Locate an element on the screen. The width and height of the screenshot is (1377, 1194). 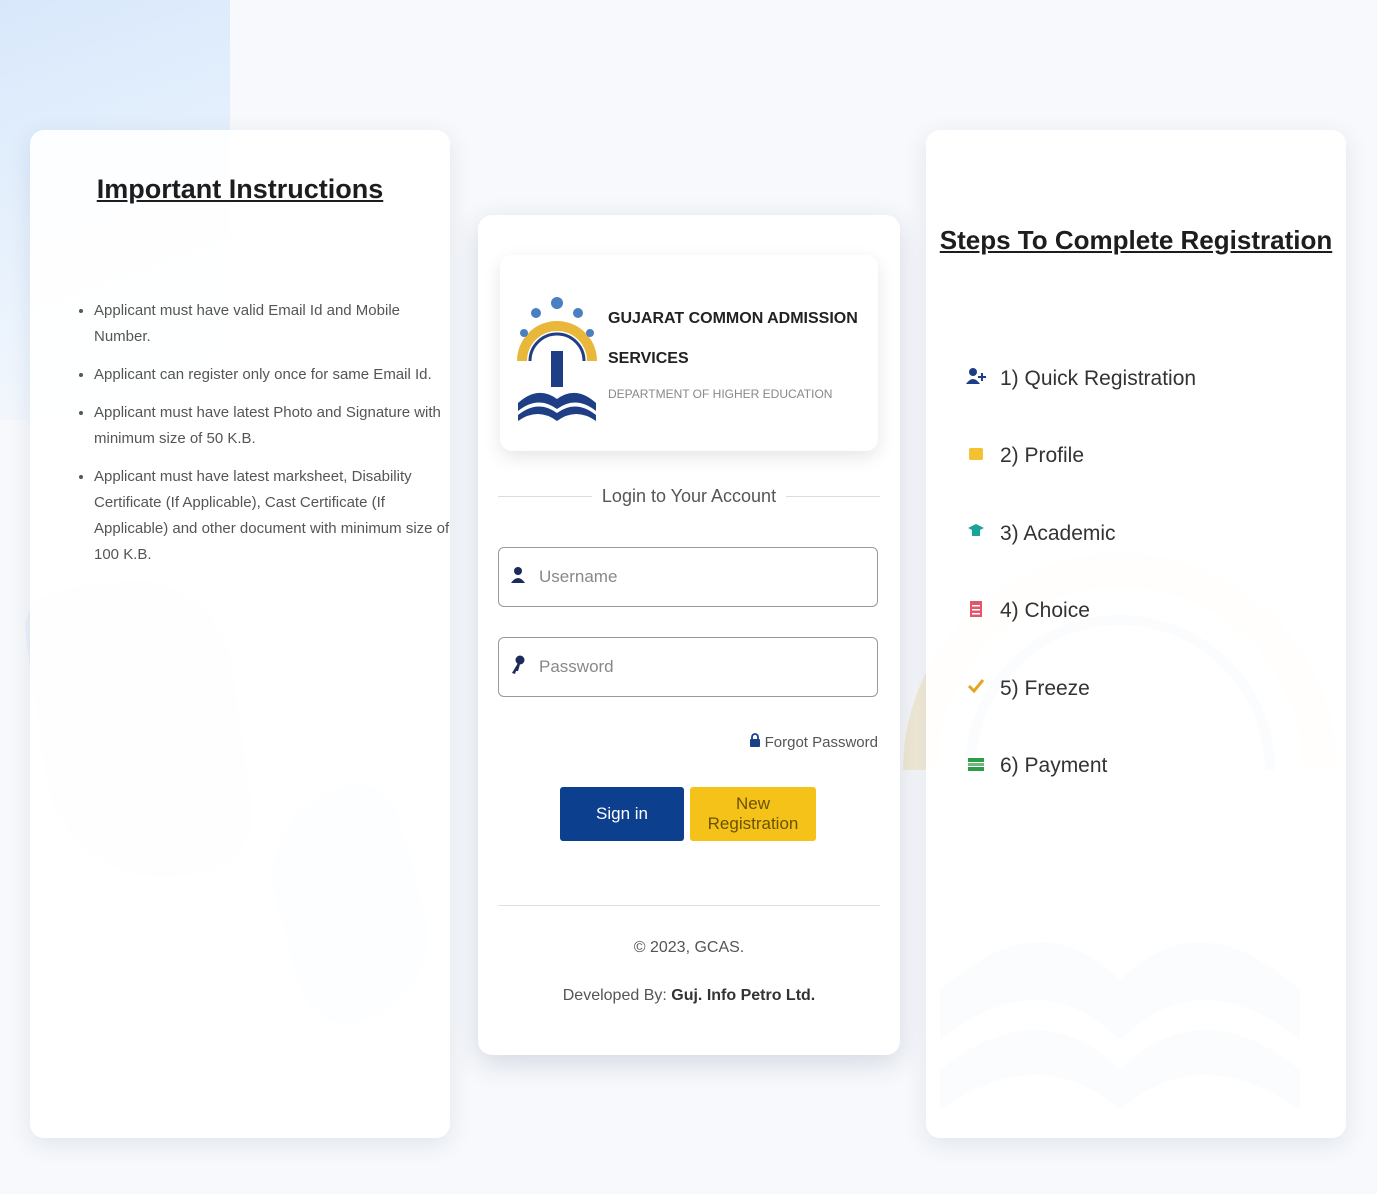
steps-title: Steps To Complete Registration is located at coordinates (1136, 240).